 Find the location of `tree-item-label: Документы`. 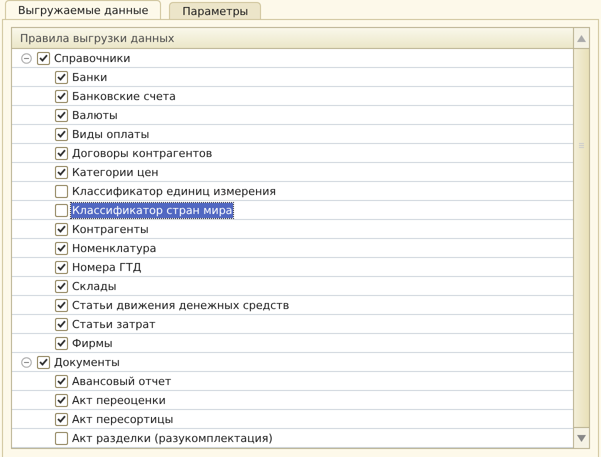

tree-item-label: Документы is located at coordinates (87, 362).